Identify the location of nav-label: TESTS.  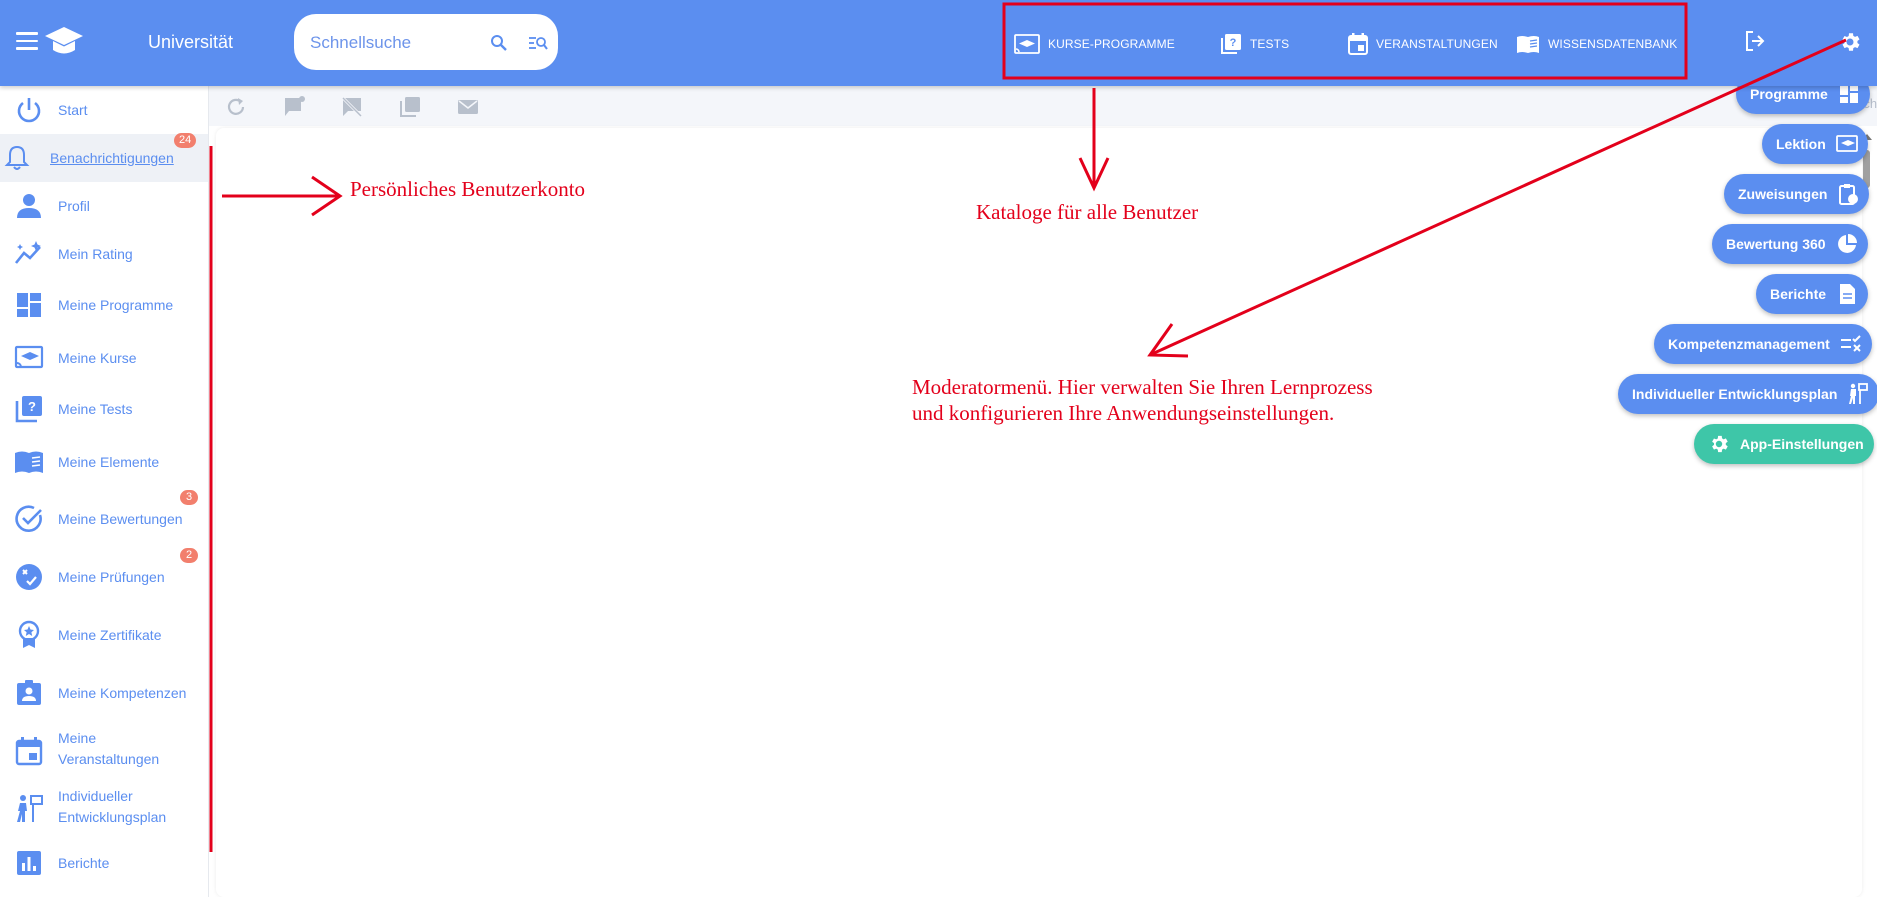
(1270, 44).